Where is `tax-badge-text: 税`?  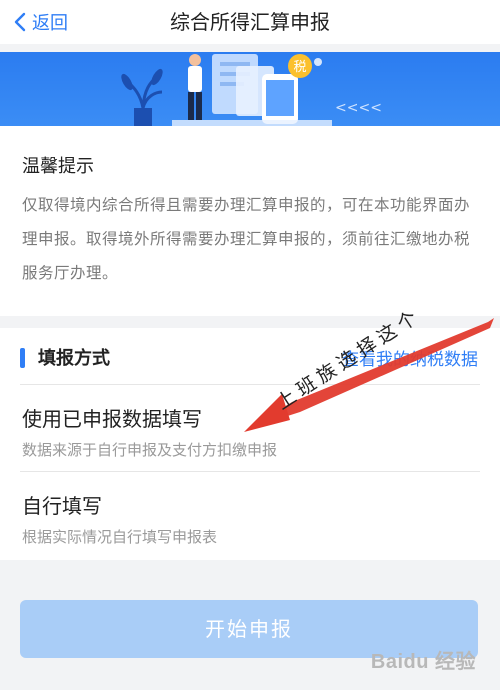
tax-badge-text: 税 is located at coordinates (299, 67).